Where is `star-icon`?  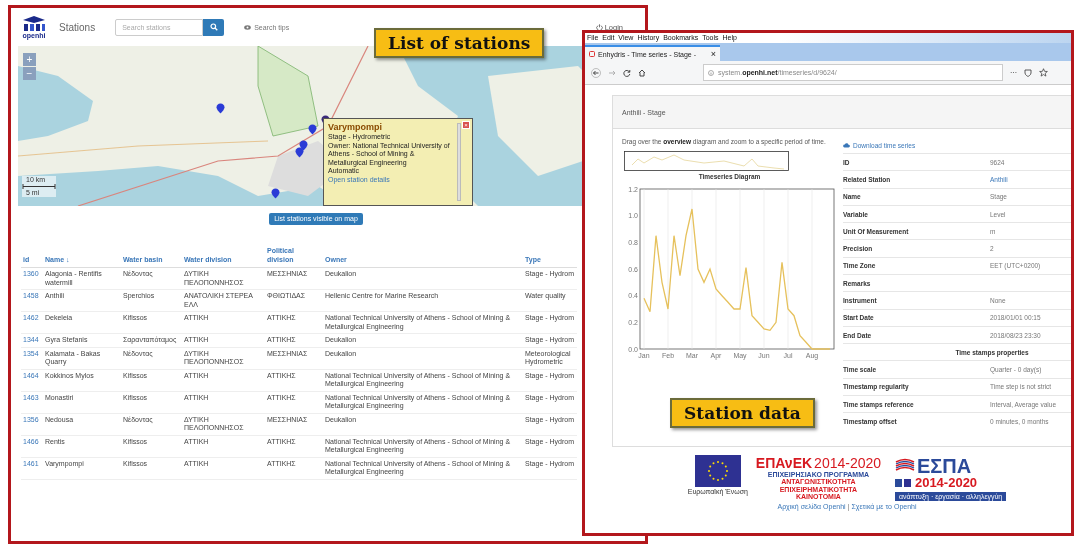 star-icon is located at coordinates (1043, 72).